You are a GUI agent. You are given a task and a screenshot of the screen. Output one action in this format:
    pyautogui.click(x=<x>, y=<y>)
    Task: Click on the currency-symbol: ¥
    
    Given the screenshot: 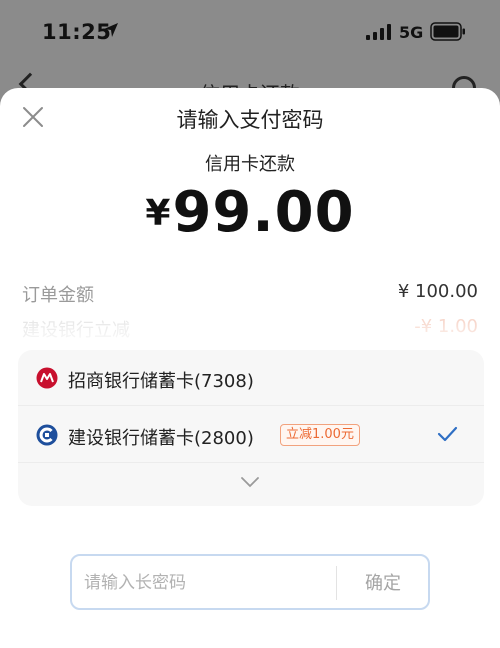 What is the action you would take?
    pyautogui.click(x=158, y=213)
    